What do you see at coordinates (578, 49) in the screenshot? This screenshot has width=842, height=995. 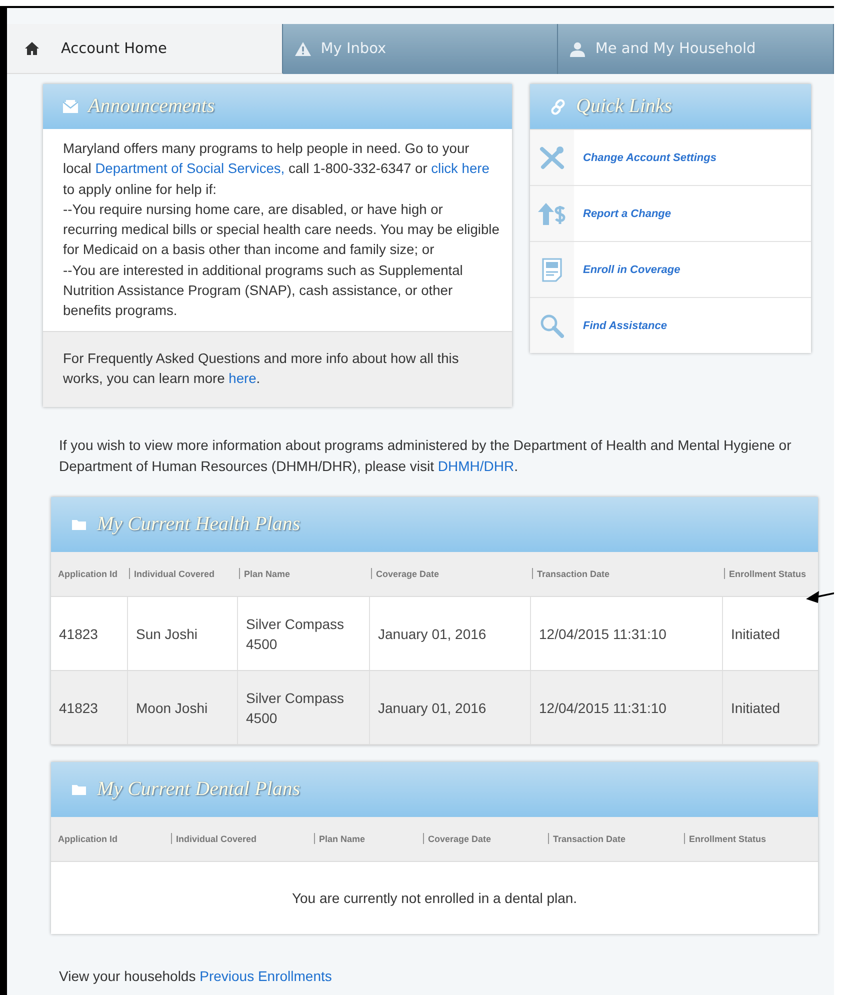 I see `person-icon` at bounding box center [578, 49].